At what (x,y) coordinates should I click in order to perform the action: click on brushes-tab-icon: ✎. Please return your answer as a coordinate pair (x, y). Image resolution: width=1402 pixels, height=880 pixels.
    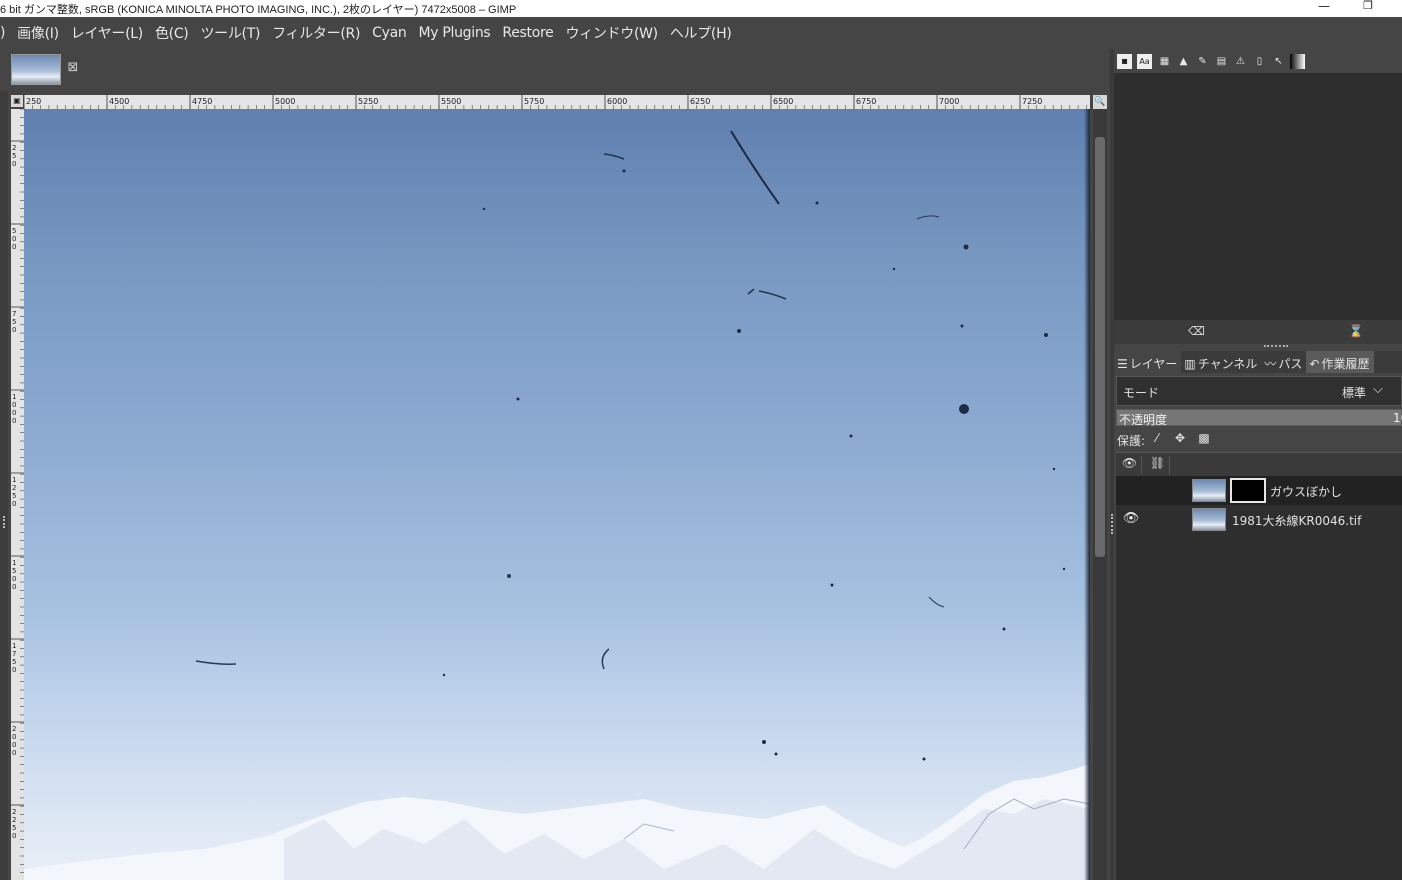
    Looking at the image, I should click on (1202, 61).